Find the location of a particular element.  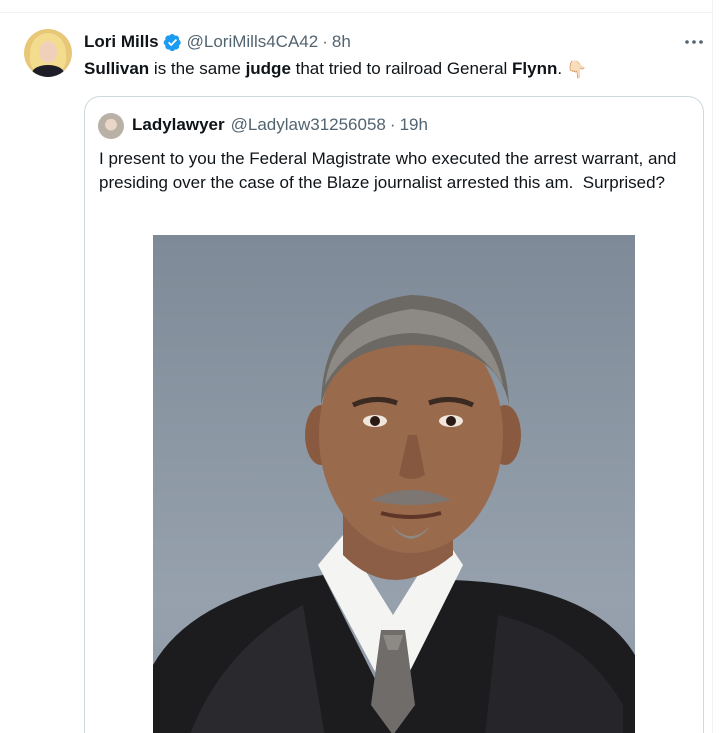

tweet-header: Lori Mills @LoriMills4CA42 · 8h is located at coordinates (217, 42).